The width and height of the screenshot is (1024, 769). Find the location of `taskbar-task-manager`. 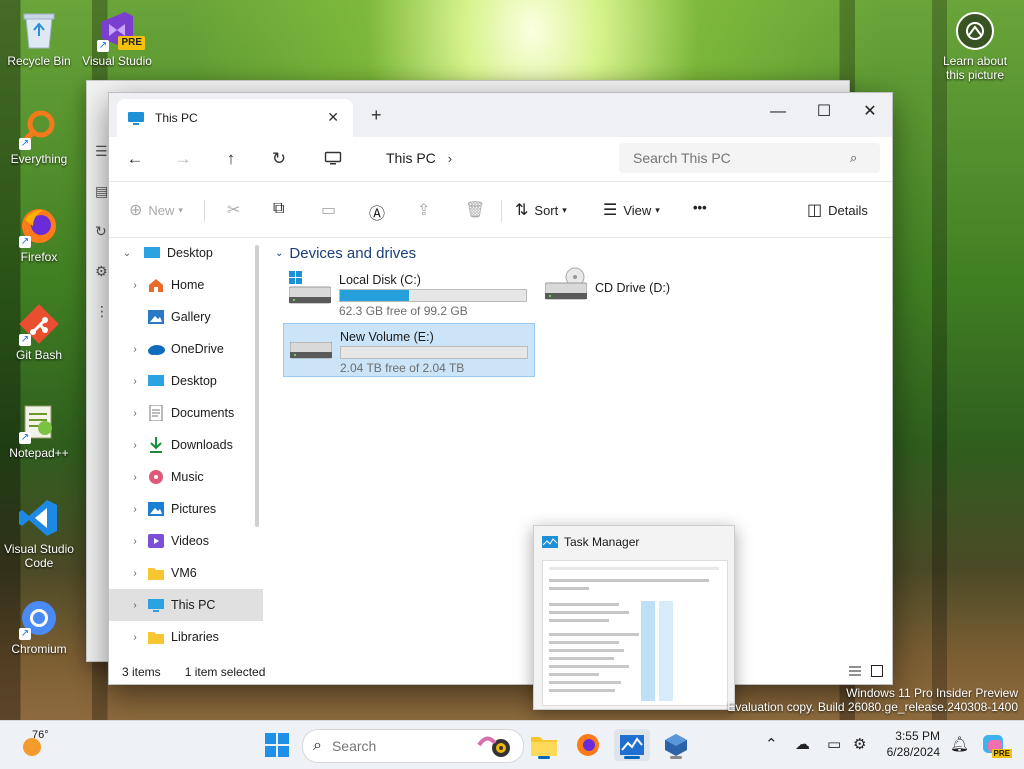

taskbar-task-manager is located at coordinates (632, 745).